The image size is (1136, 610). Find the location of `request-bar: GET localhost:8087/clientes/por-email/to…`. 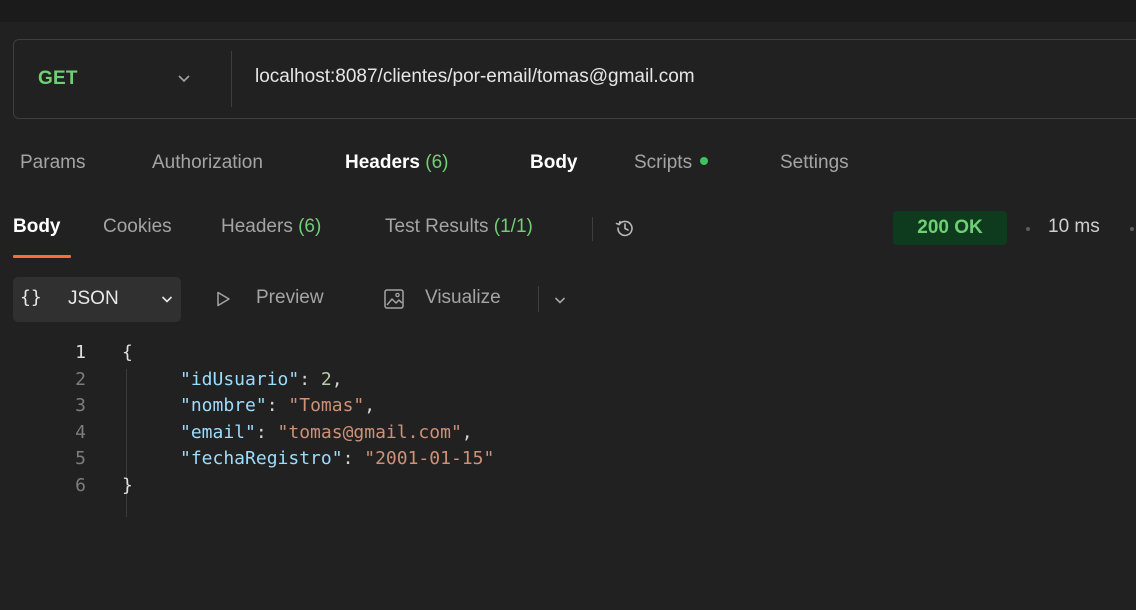

request-bar: GET localhost:8087/clientes/por-email/to… is located at coordinates (574, 79).